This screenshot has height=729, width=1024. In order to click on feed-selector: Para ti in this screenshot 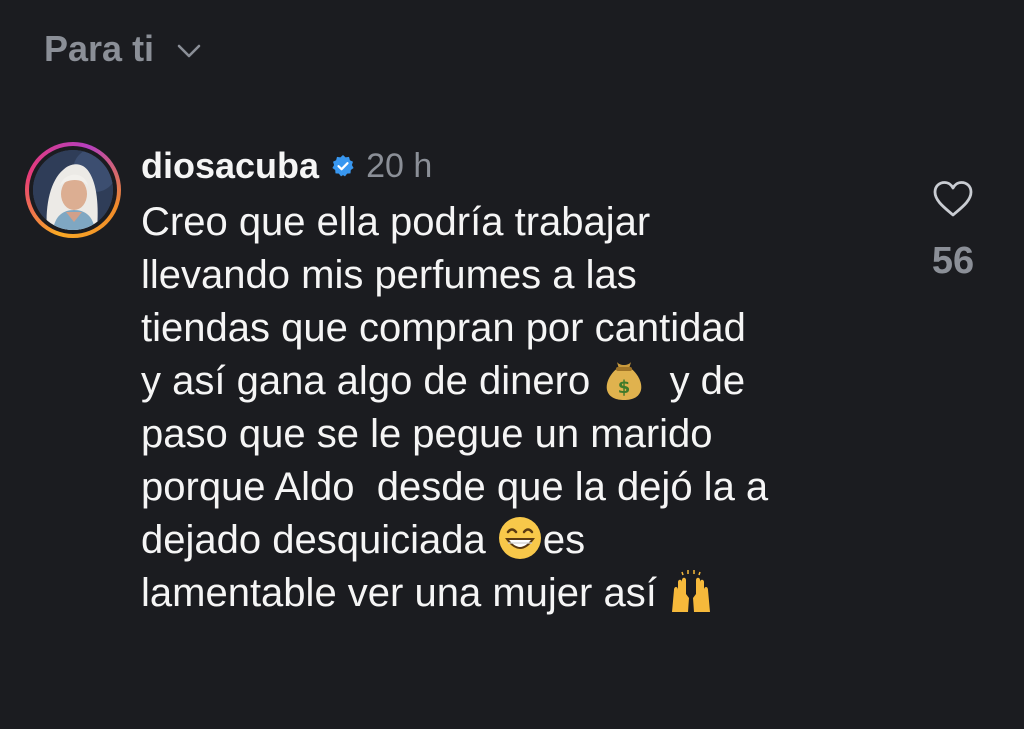, I will do `click(123, 49)`.